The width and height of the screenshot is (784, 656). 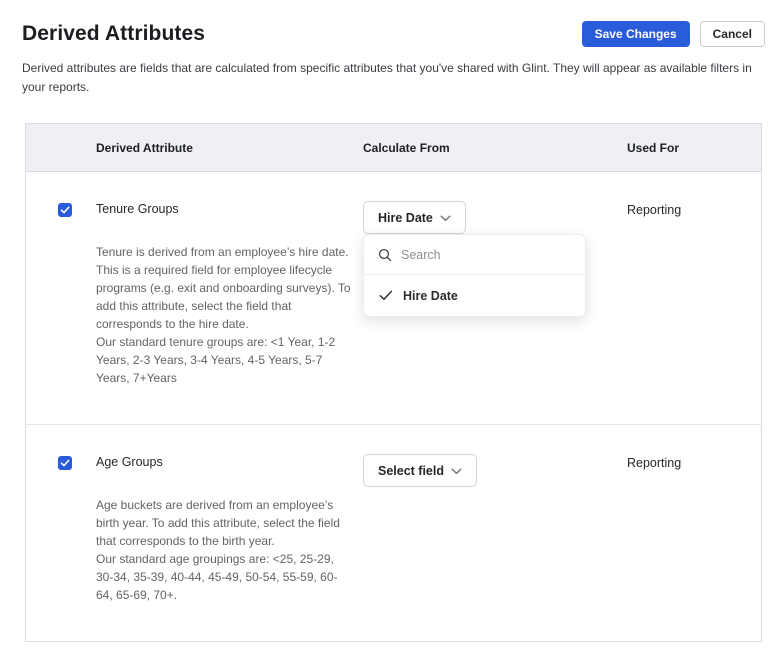 What do you see at coordinates (430, 295) in the screenshot?
I see `dropdown-option-label: Hire Date` at bounding box center [430, 295].